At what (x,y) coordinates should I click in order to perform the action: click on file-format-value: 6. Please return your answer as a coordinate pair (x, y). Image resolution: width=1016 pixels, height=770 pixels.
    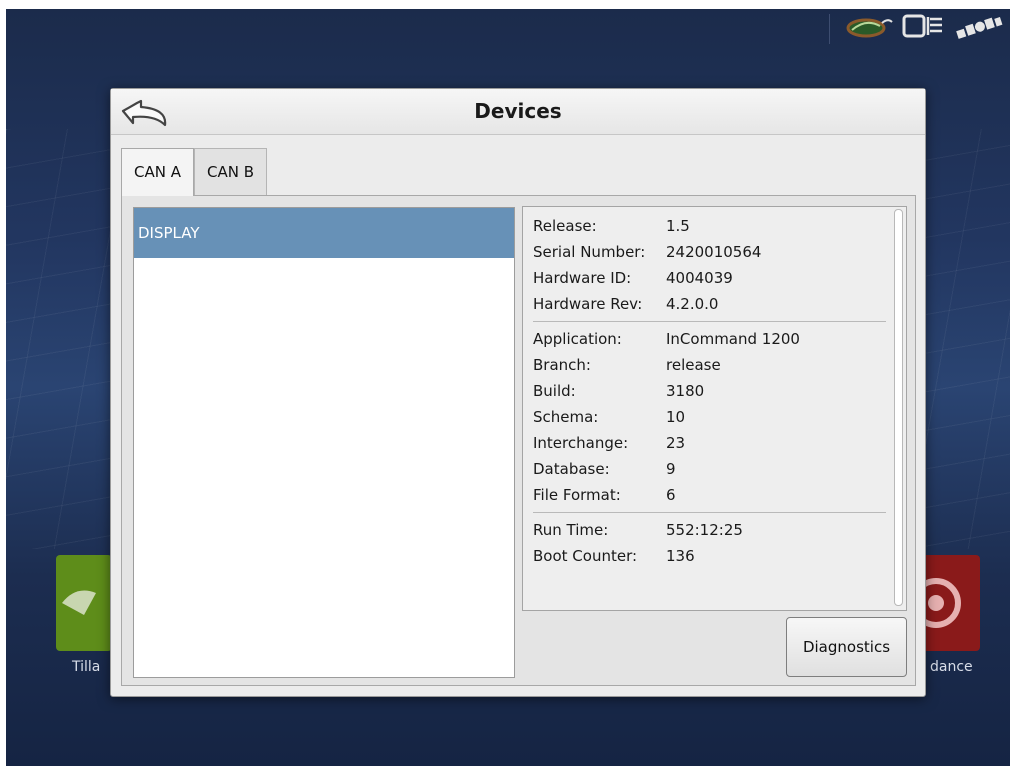
    Looking at the image, I should click on (671, 495).